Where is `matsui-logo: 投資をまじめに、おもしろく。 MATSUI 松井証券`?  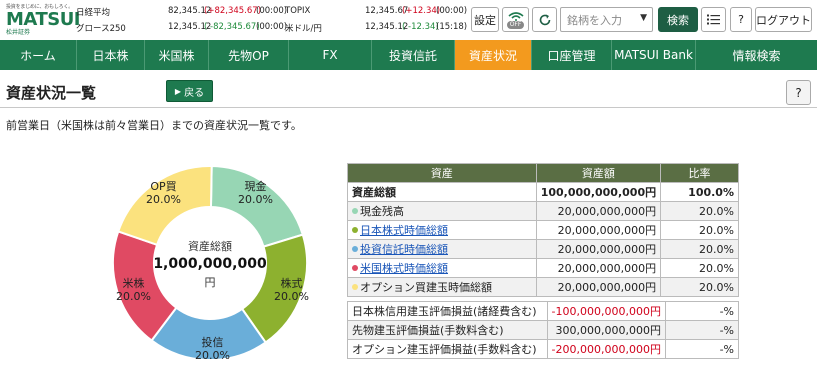 matsui-logo: 投資をまじめに、おもしろく。 MATSUI 松井証券 is located at coordinates (43, 19).